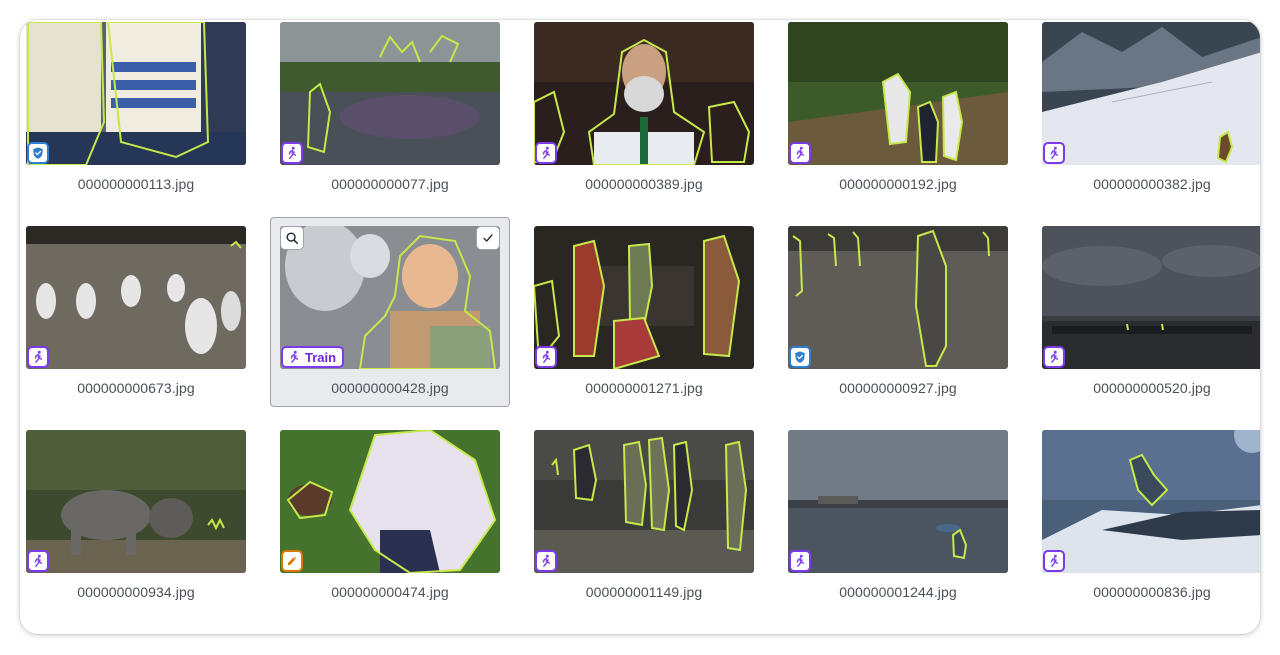  I want to click on zoom-button, so click(292, 238).